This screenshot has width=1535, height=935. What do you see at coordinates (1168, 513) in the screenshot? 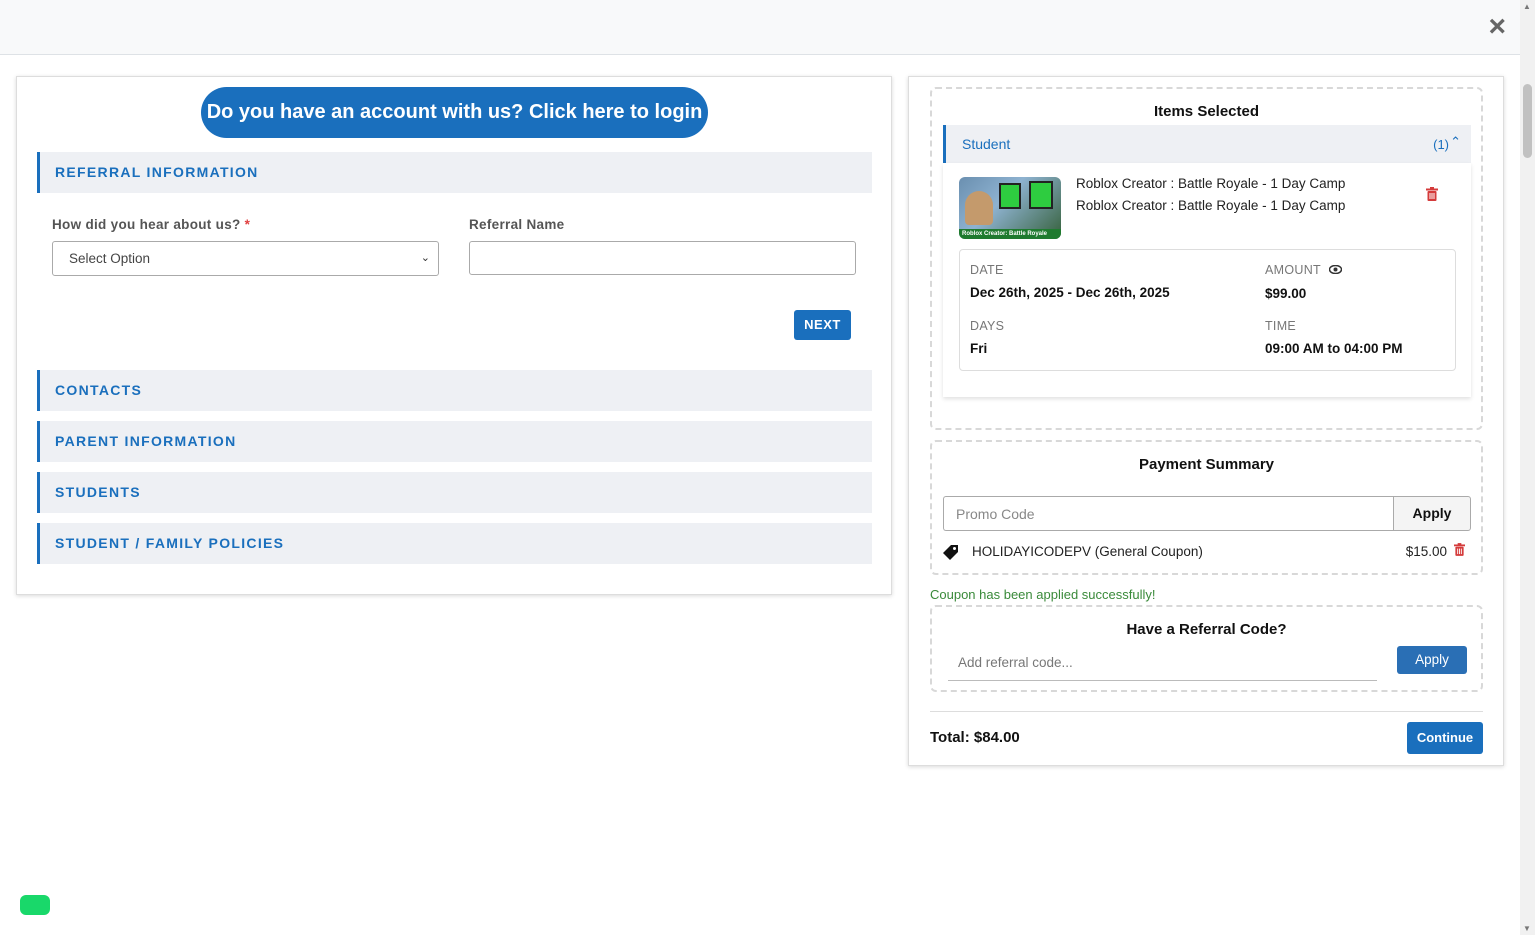
I see `promo-code-input: Promo Code` at bounding box center [1168, 513].